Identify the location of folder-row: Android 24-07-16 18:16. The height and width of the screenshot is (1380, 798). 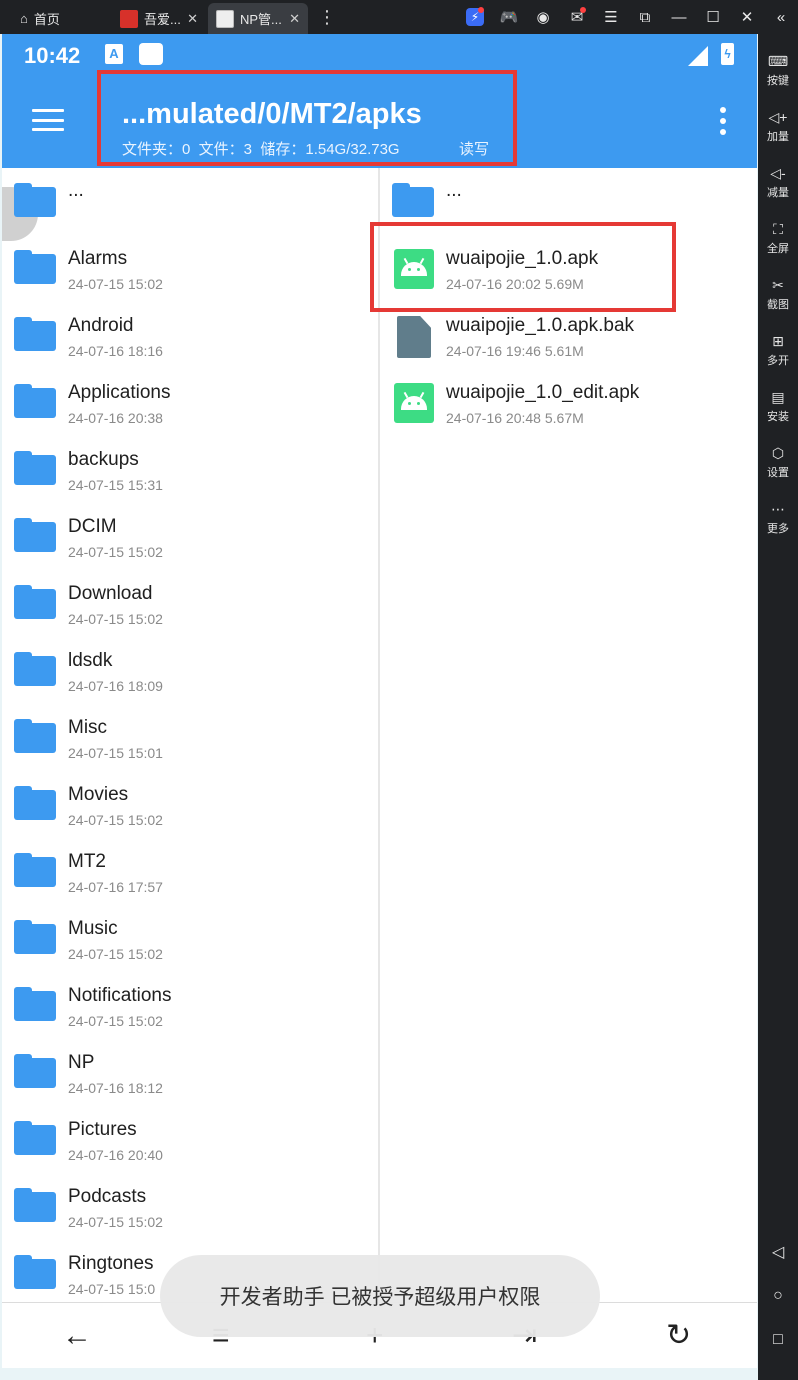
(190, 335).